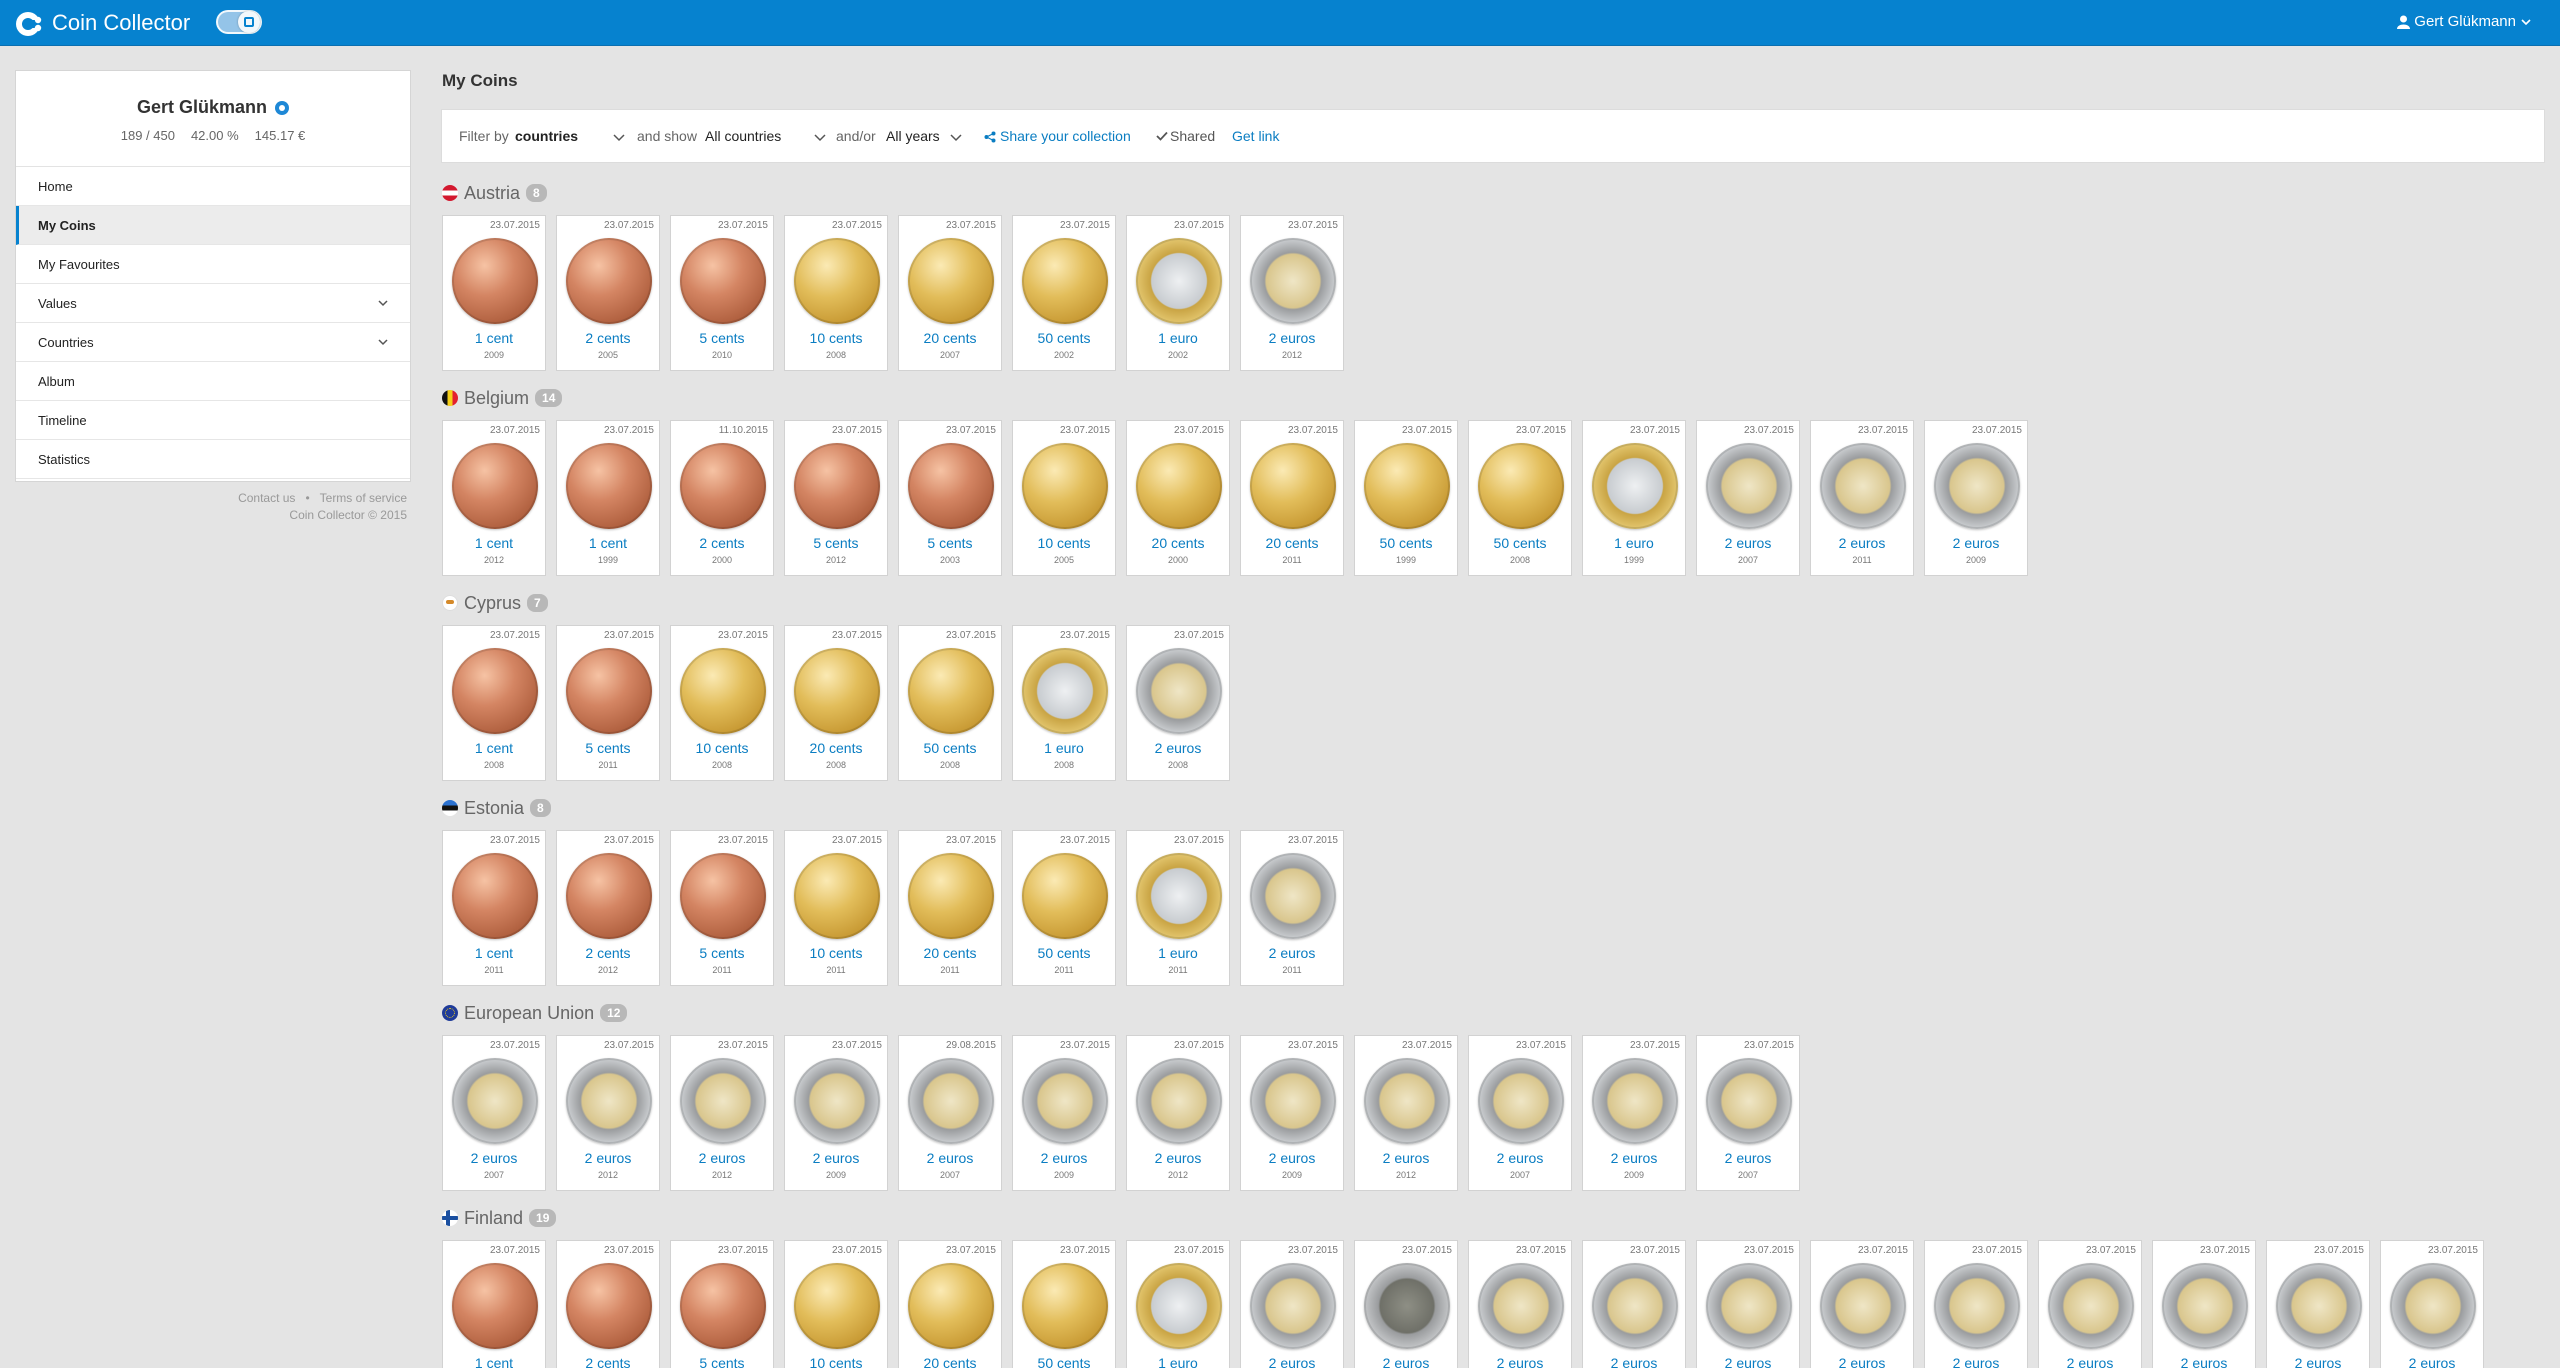 This screenshot has height=1368, width=2560. I want to click on coin-card: 23.07.2015 50 cents, so click(1064, 1304).